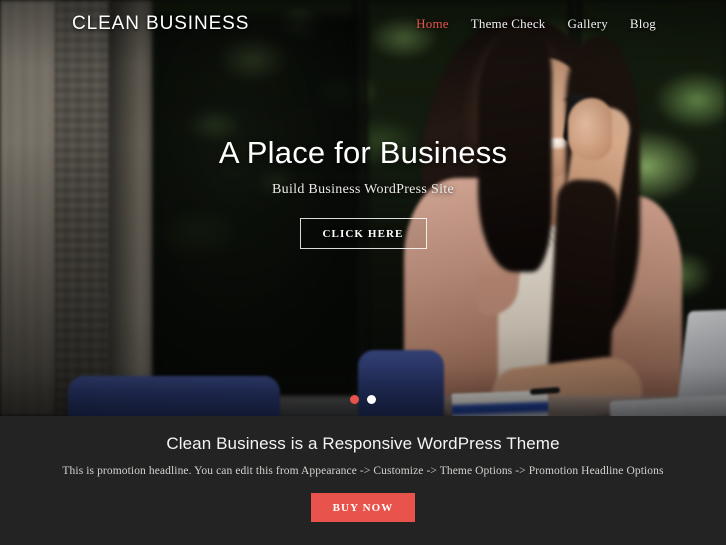 The image size is (726, 545). Describe the element at coordinates (160, 24) in the screenshot. I see `site-logo-title: CLEAN BUSINESS` at that location.